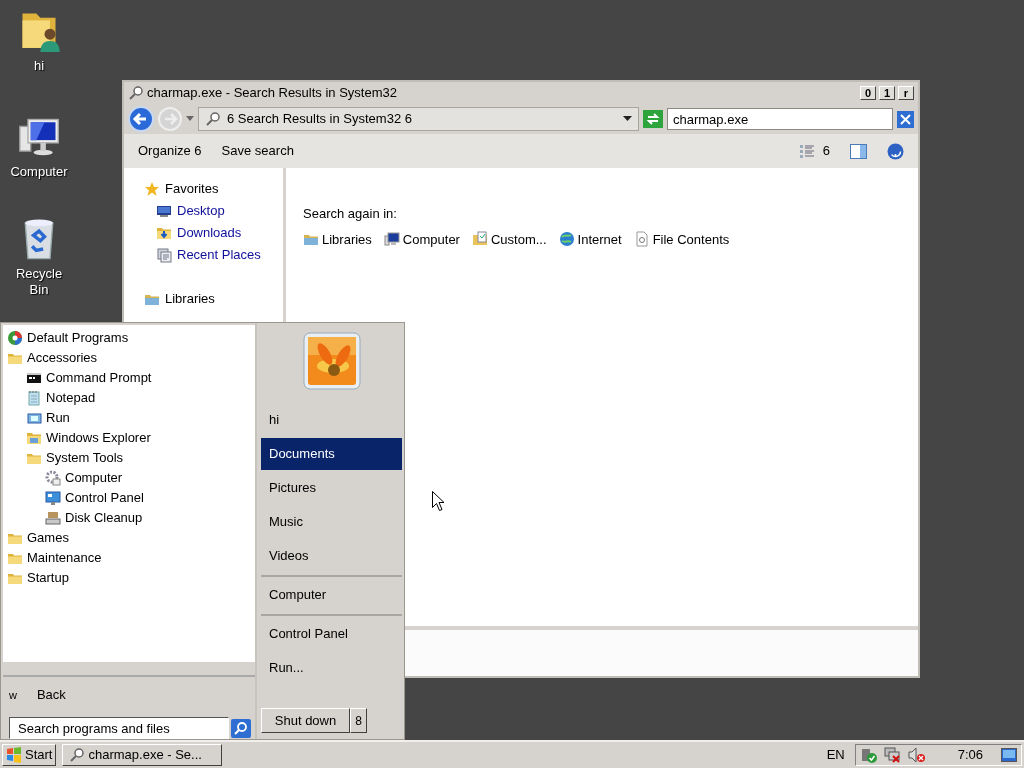  What do you see at coordinates (141, 119) in the screenshot?
I see `back-icon` at bounding box center [141, 119].